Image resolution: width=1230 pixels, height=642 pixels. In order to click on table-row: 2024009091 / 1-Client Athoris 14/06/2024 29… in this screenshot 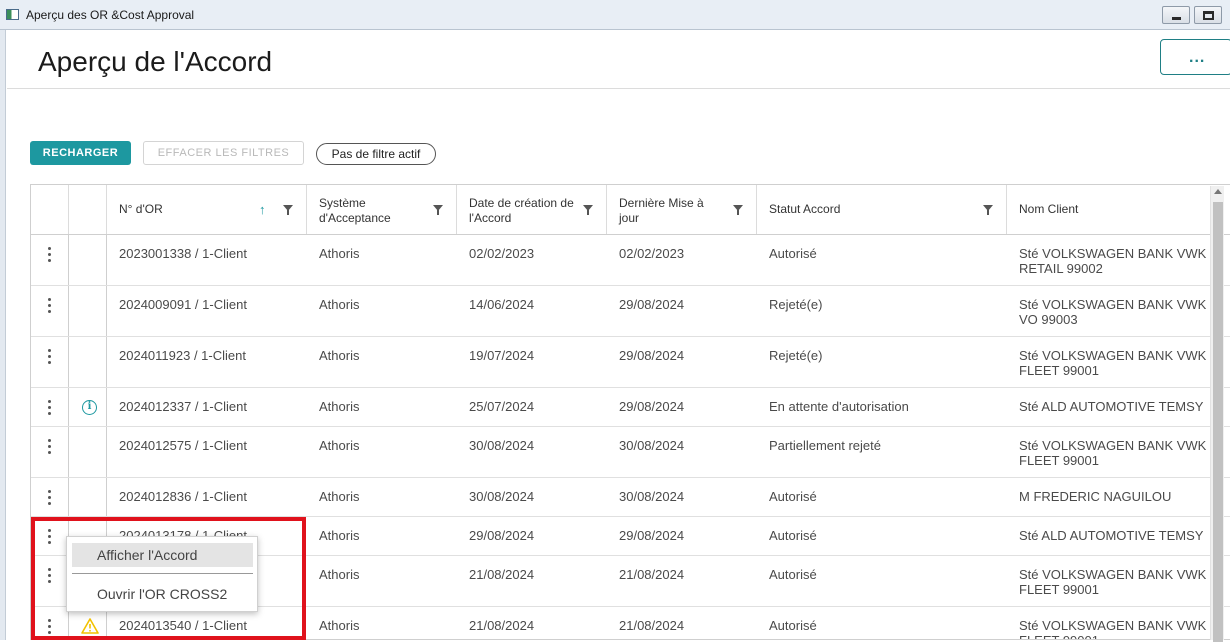, I will do `click(630, 311)`.